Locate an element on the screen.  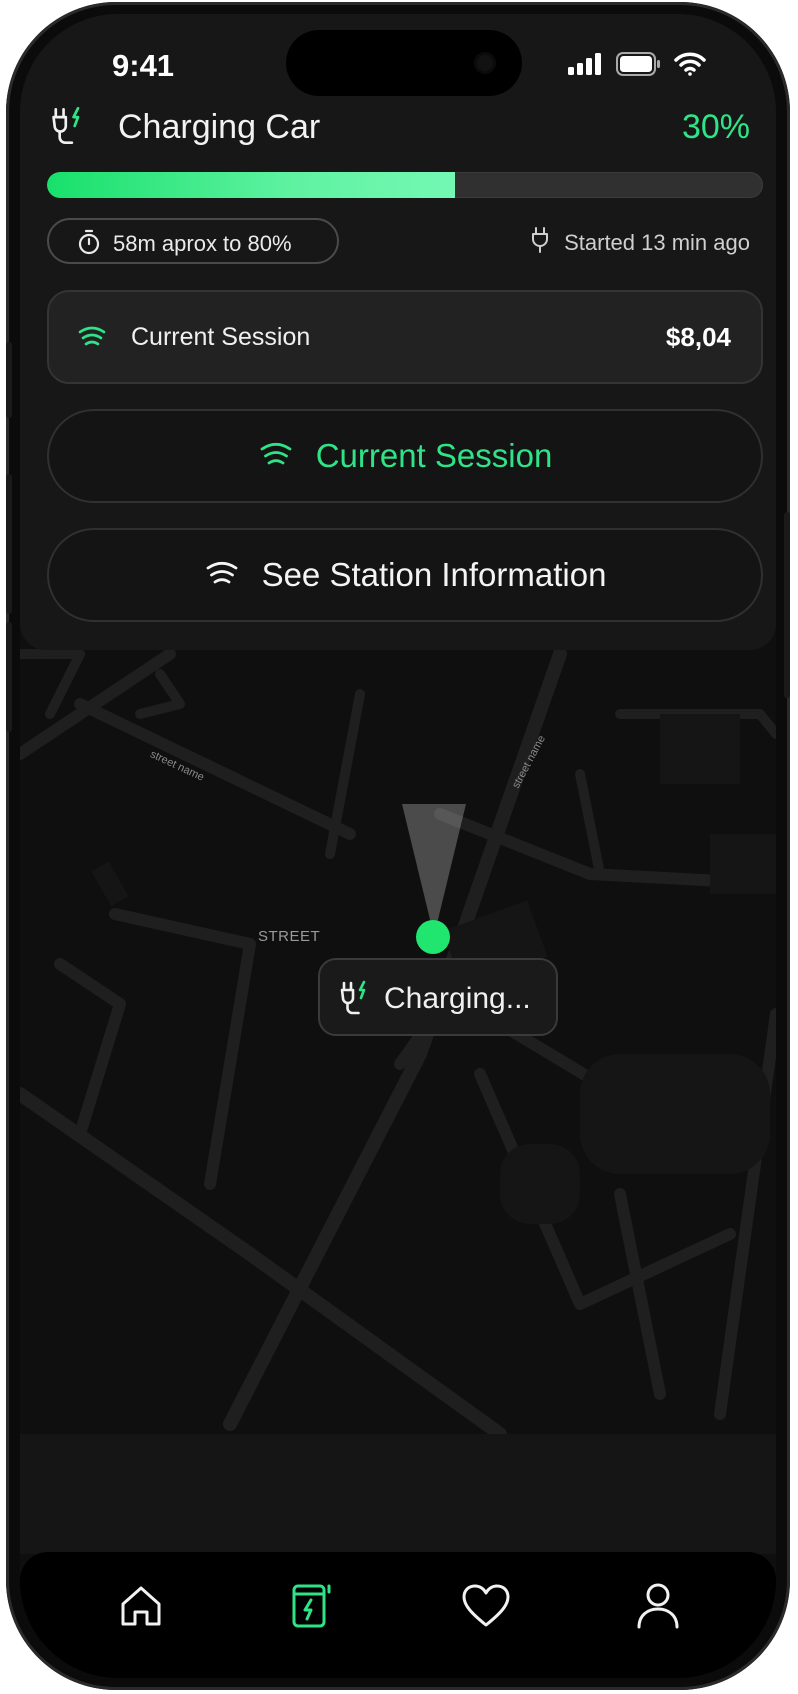
current-session-button-label: Current Session is located at coordinates (434, 455).